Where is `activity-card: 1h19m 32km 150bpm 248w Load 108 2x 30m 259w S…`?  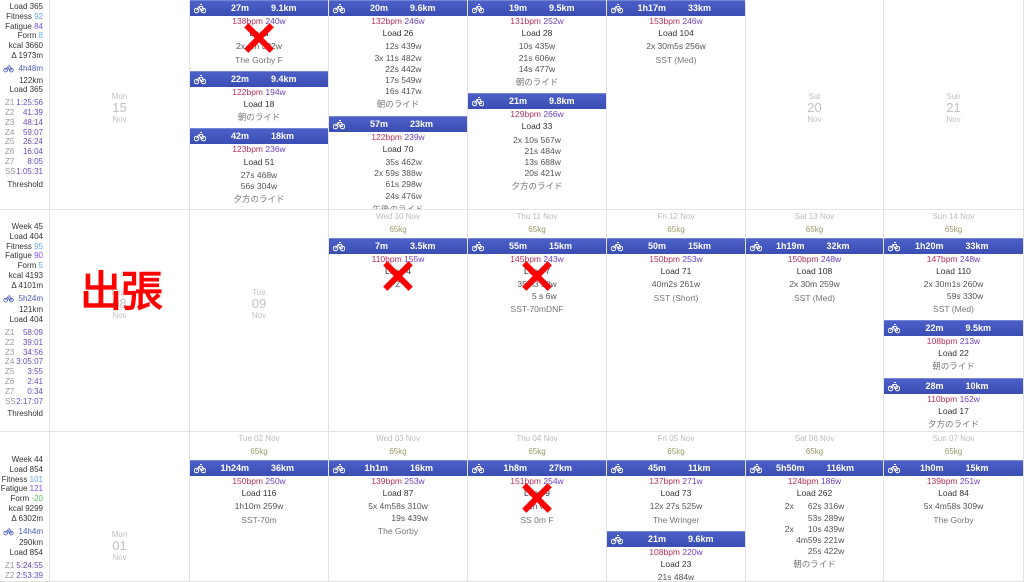 activity-card: 1h19m 32km 150bpm 248w Load 108 2x 30m 259w S… is located at coordinates (814, 273).